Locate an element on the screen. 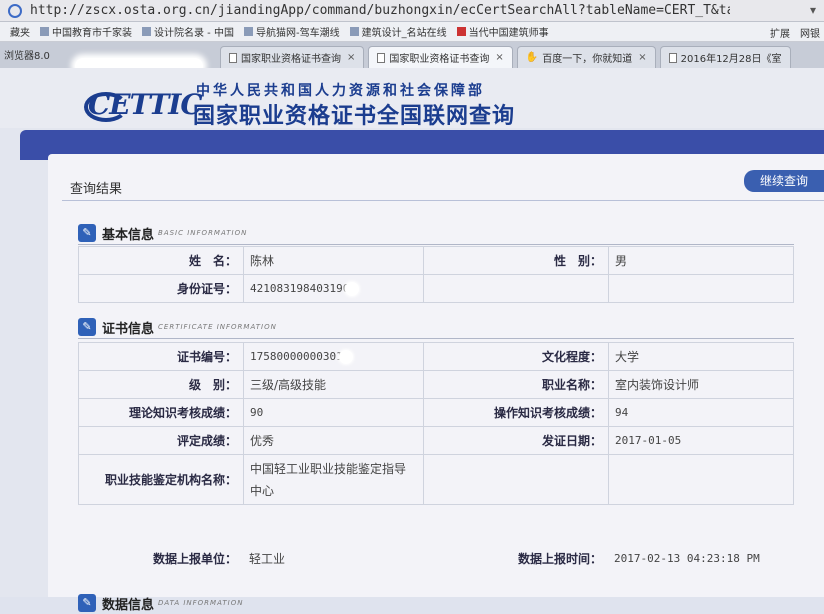  section-cert-info: ✎ 证书信息 CERTIFICATE INFORMATION is located at coordinates (177, 327).